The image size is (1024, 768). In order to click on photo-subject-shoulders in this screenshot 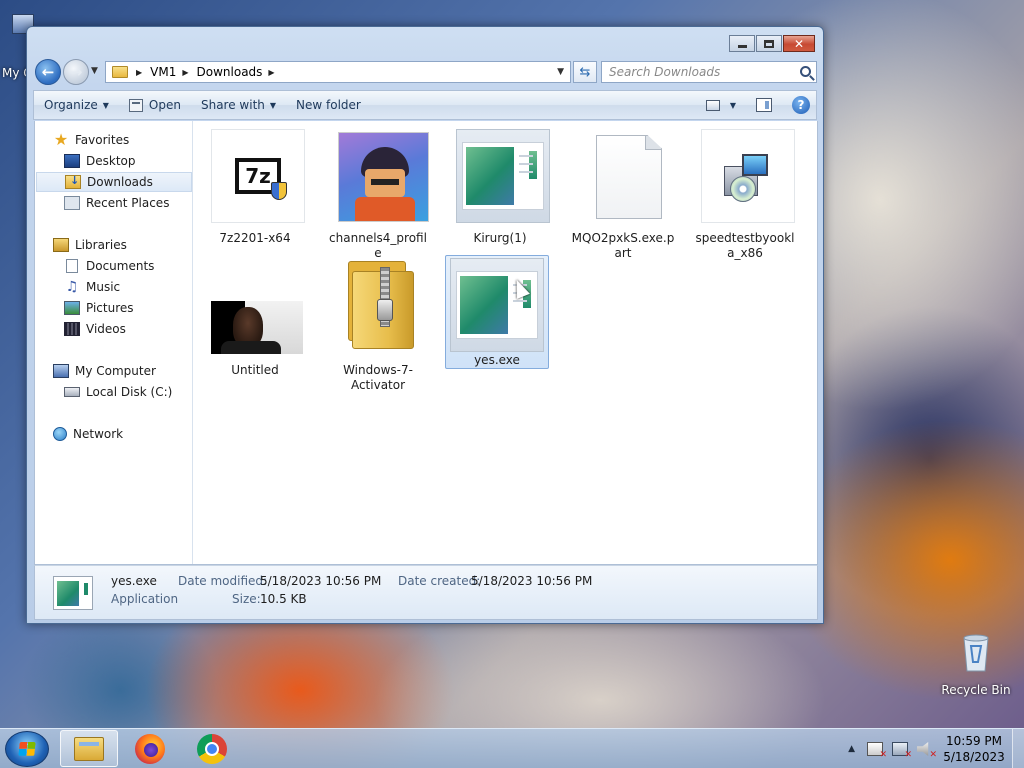, I will do `click(251, 347)`.